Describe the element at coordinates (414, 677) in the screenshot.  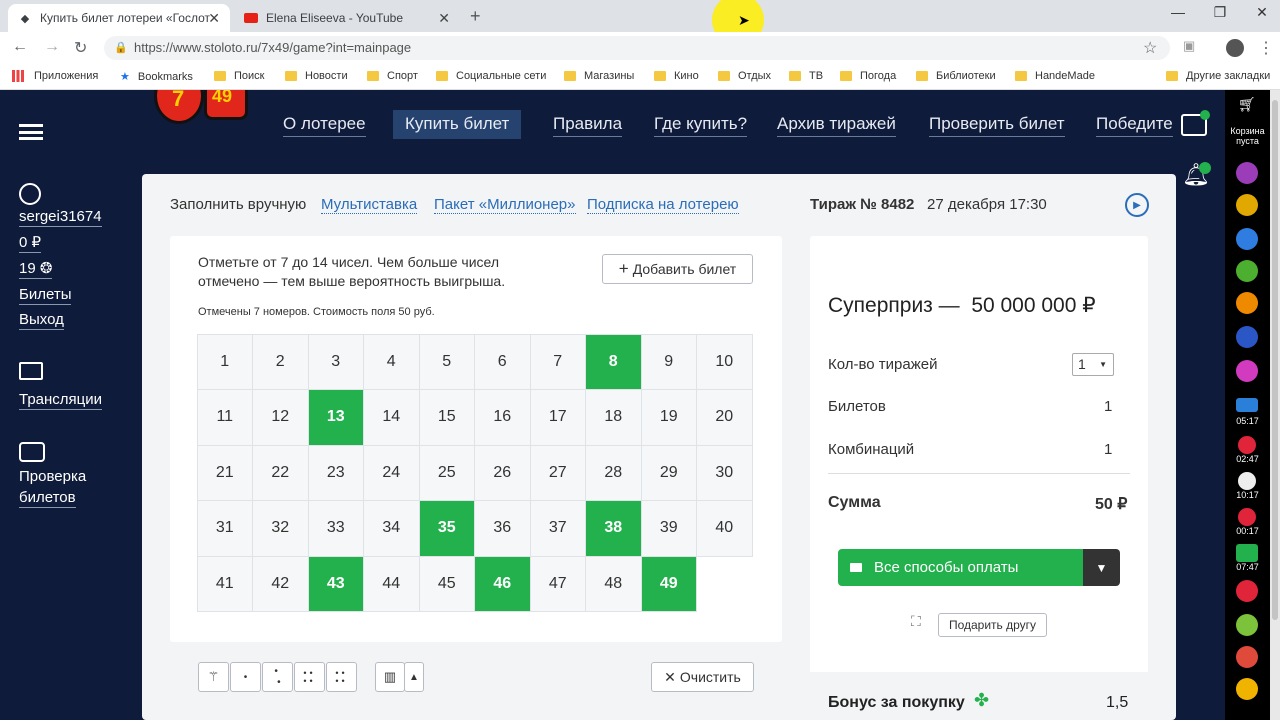
I see `stats-dropdown-button: ▲` at that location.